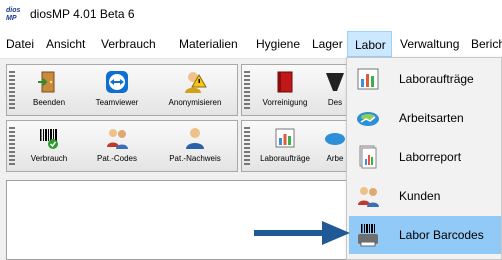 The width and height of the screenshot is (502, 260). Describe the element at coordinates (251, 15) in the screenshot. I see `title-bar: dios MP diosMP 4.01 Beta 6` at that location.